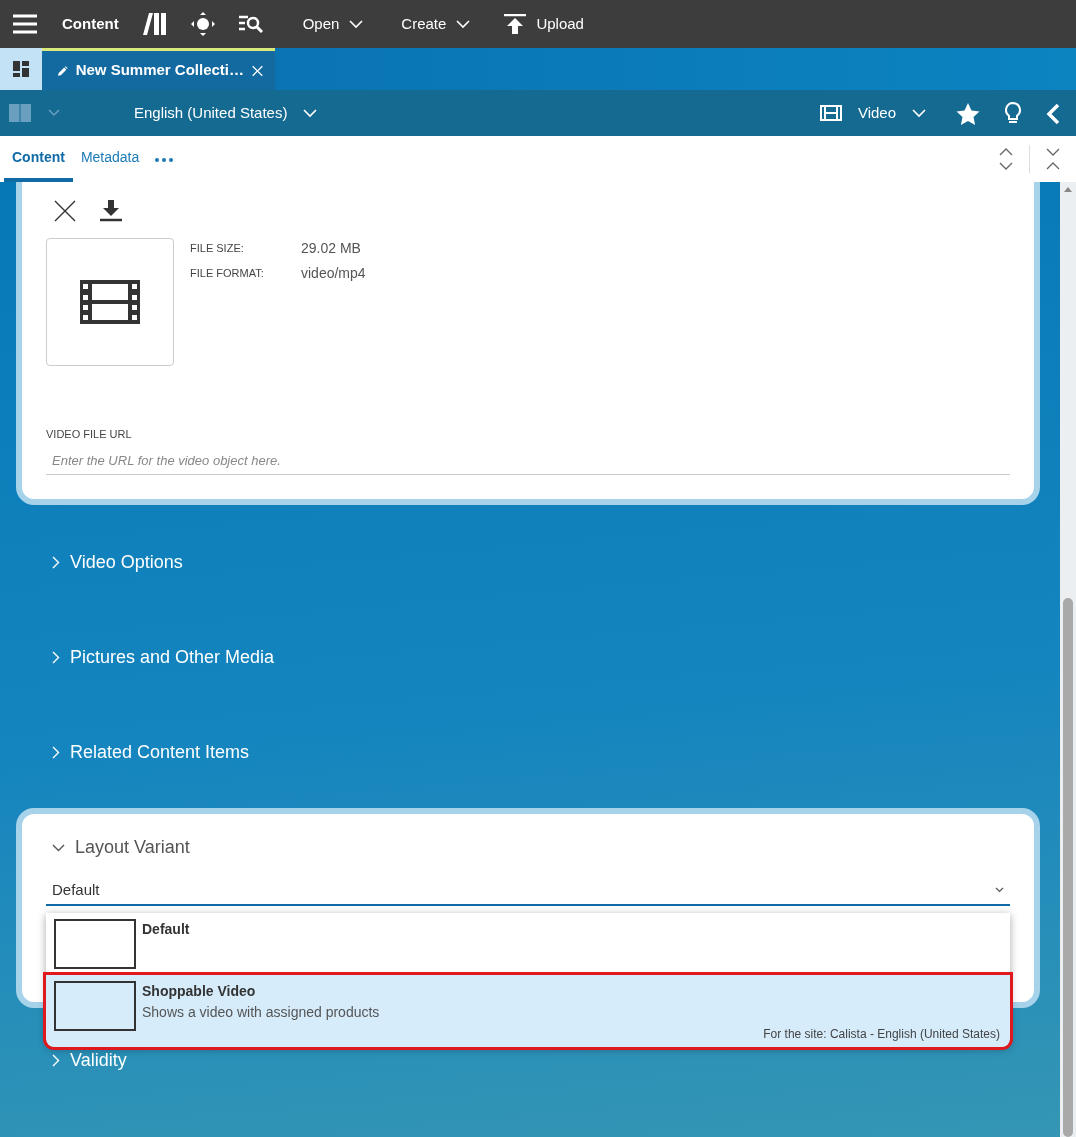 This screenshot has width=1076, height=1137. I want to click on menu-dropdown: Open, so click(333, 24).